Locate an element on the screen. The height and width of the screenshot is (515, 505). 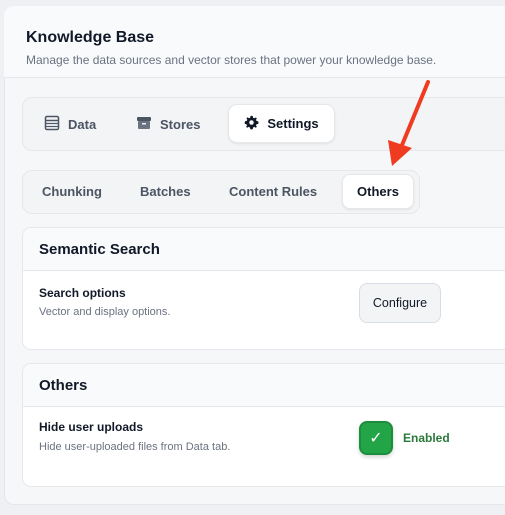
search-options-description: Vector and display options. is located at coordinates (105, 312).